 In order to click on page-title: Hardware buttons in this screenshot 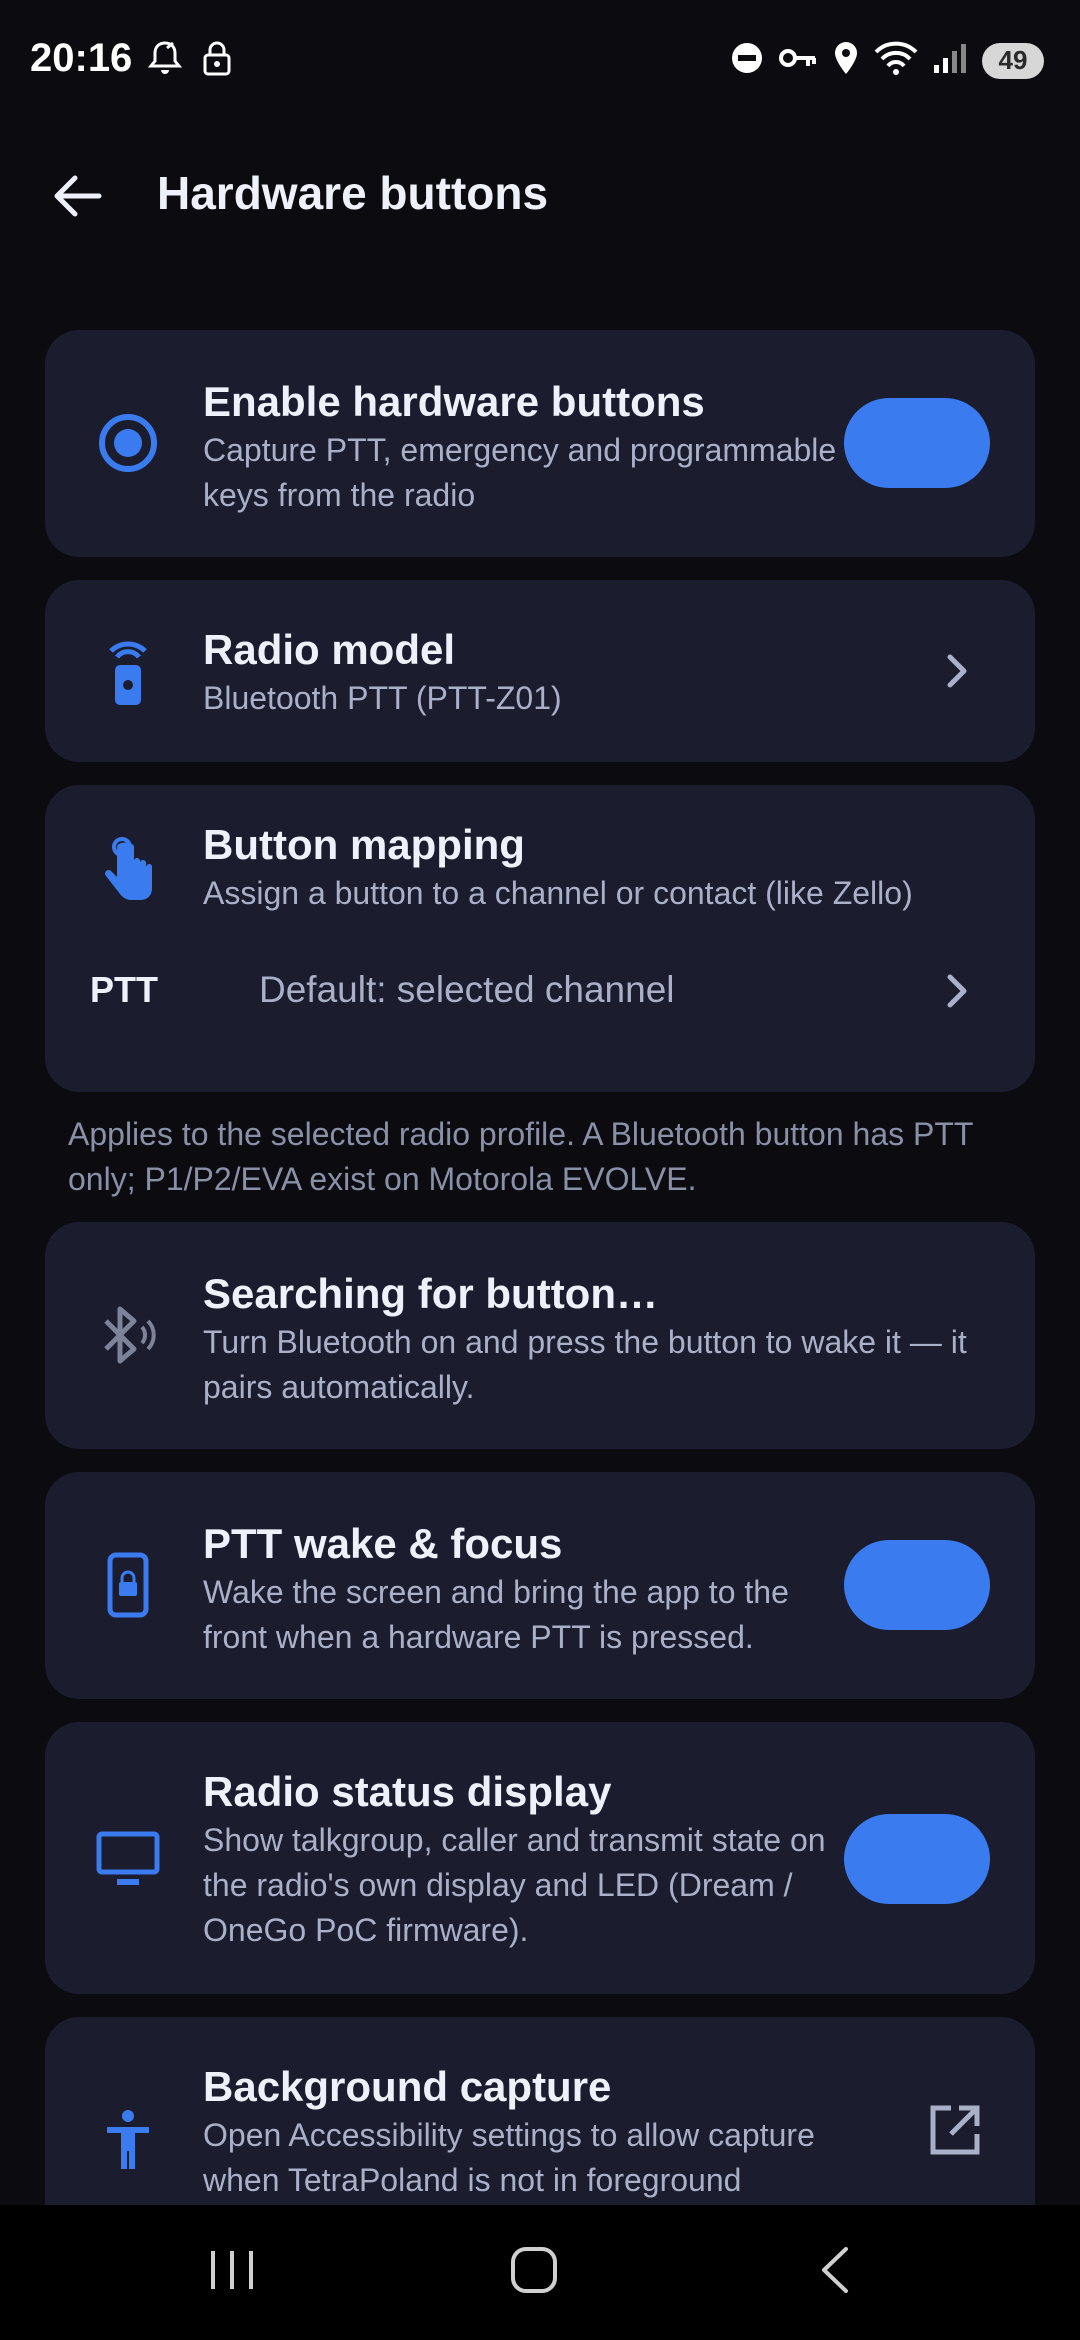, I will do `click(353, 193)`.